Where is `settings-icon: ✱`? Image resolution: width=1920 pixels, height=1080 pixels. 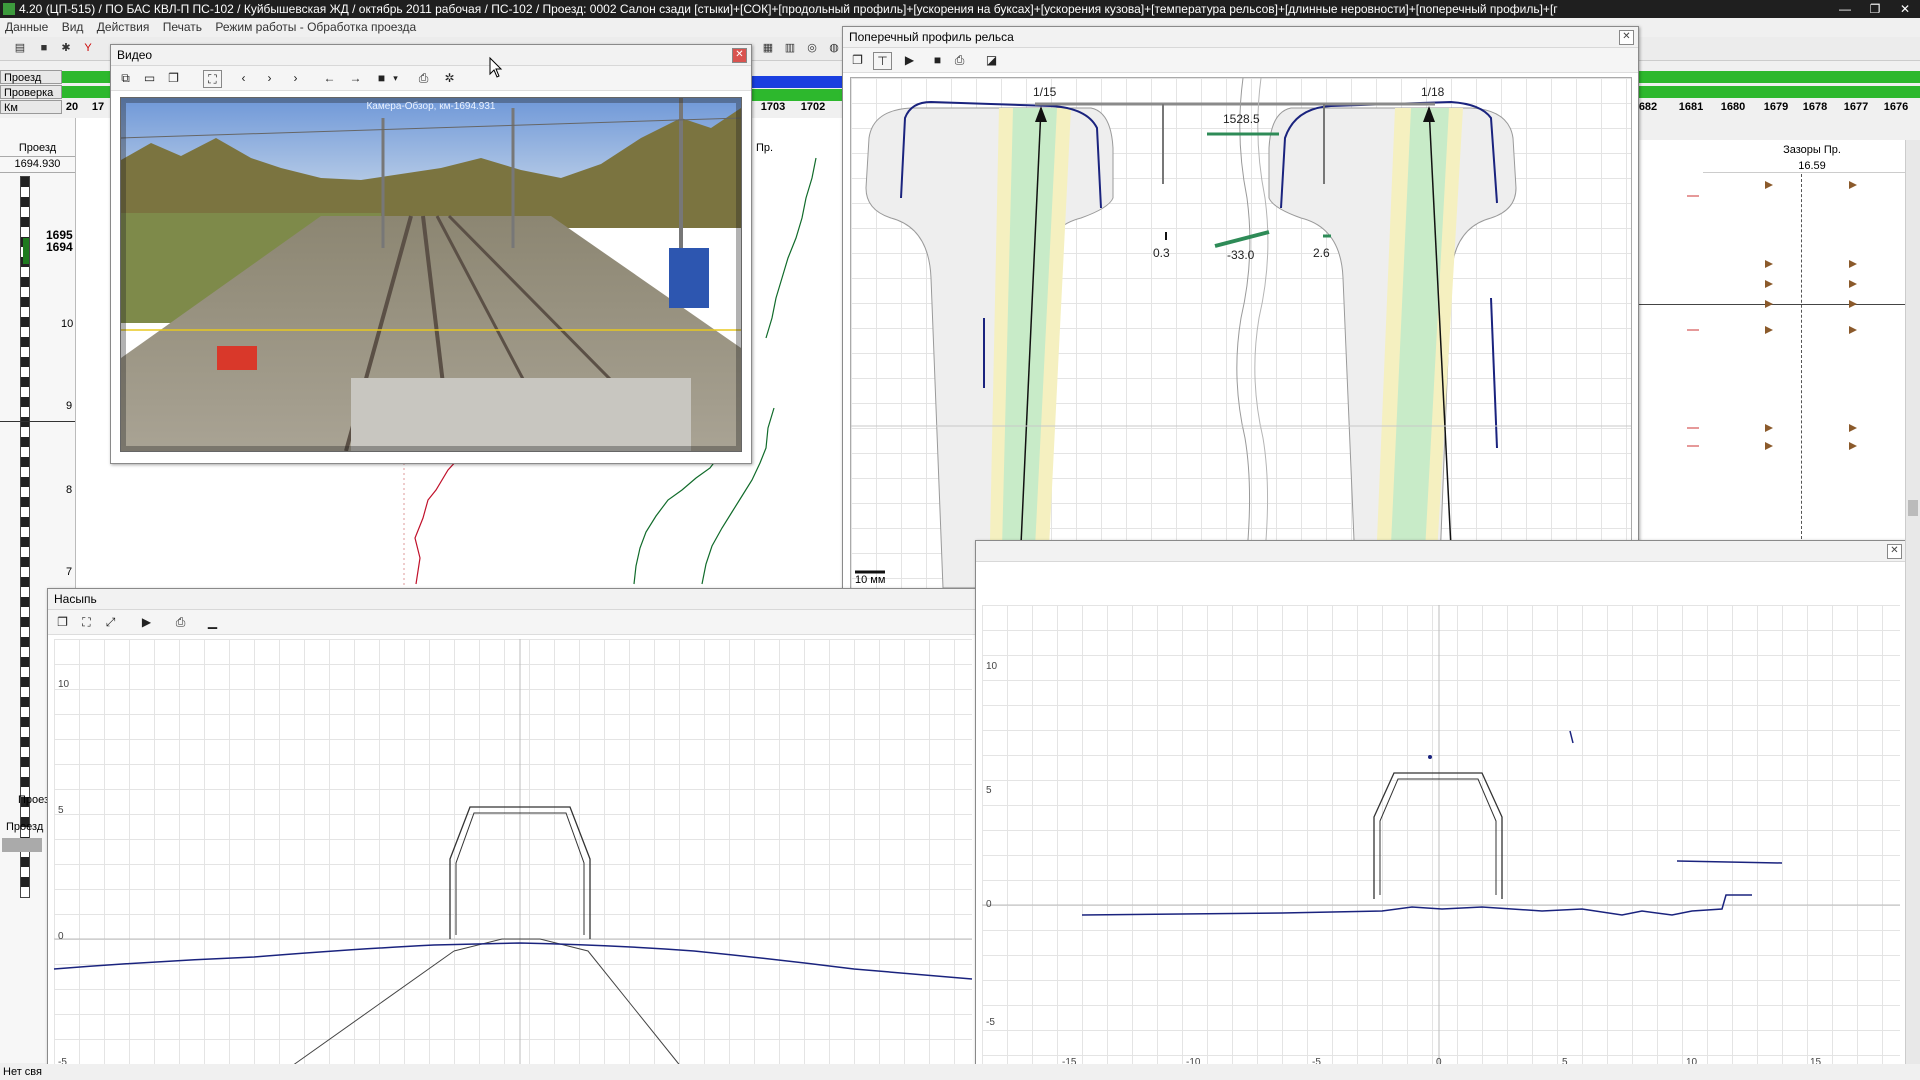
settings-icon: ✱ is located at coordinates (66, 48).